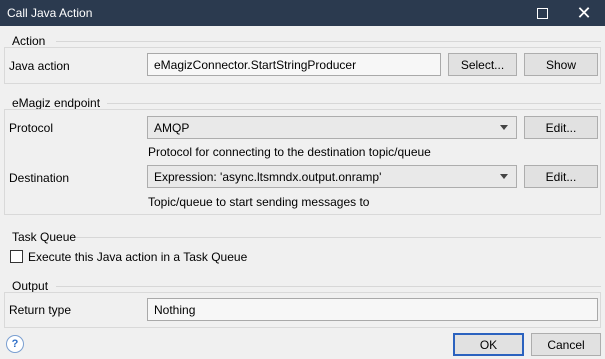  What do you see at coordinates (172, 128) in the screenshot?
I see `protocol-value: AMQP` at bounding box center [172, 128].